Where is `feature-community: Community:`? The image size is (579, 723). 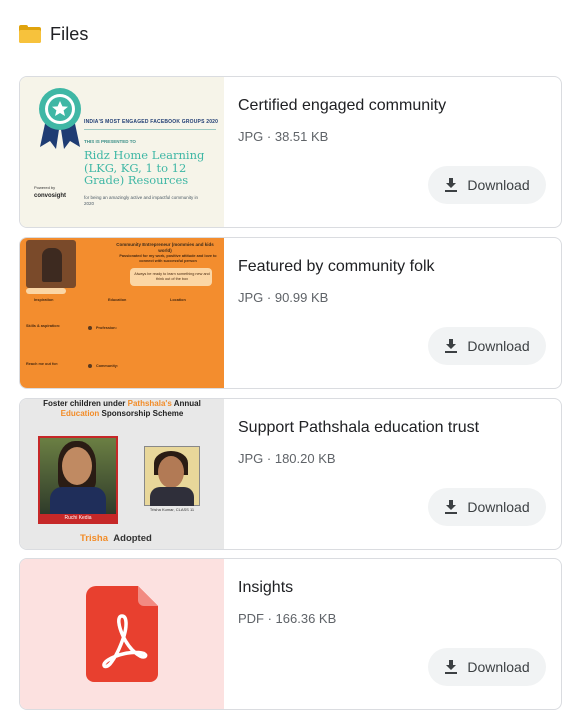
feature-community: Community: is located at coordinates (107, 366).